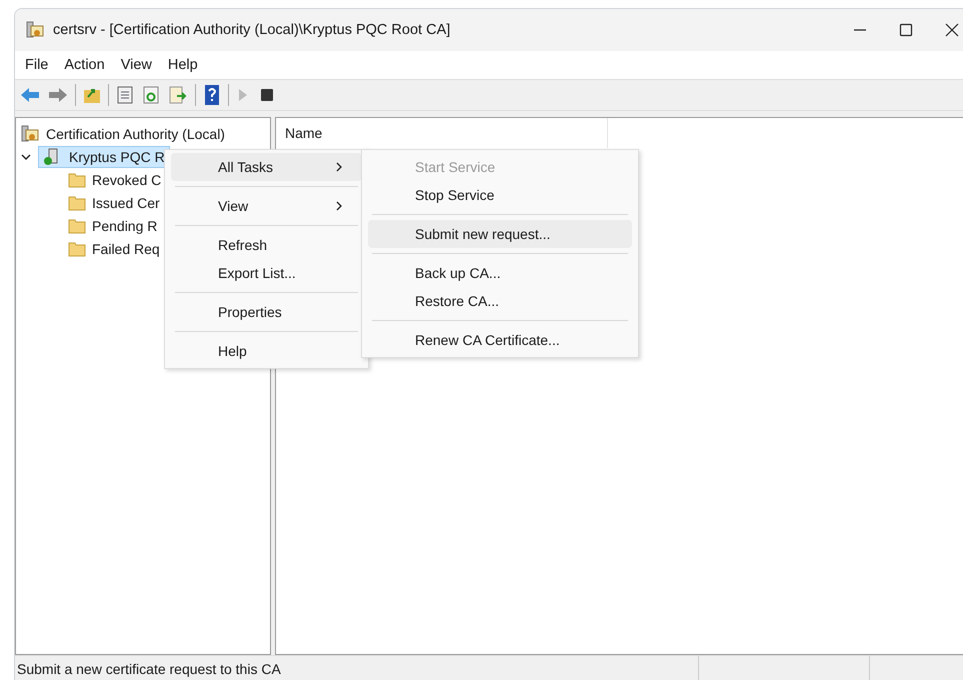  I want to click on tree-item: Certification Authority (Local), so click(135, 134).